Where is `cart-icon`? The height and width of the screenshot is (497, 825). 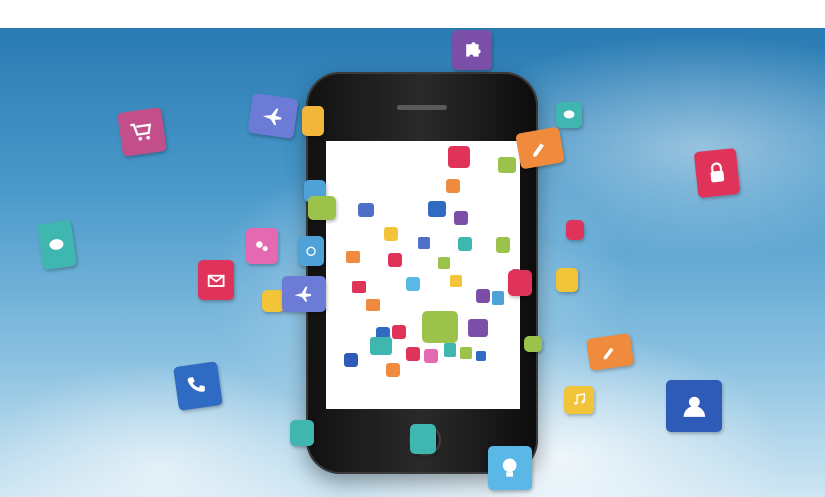
cart-icon is located at coordinates (142, 132).